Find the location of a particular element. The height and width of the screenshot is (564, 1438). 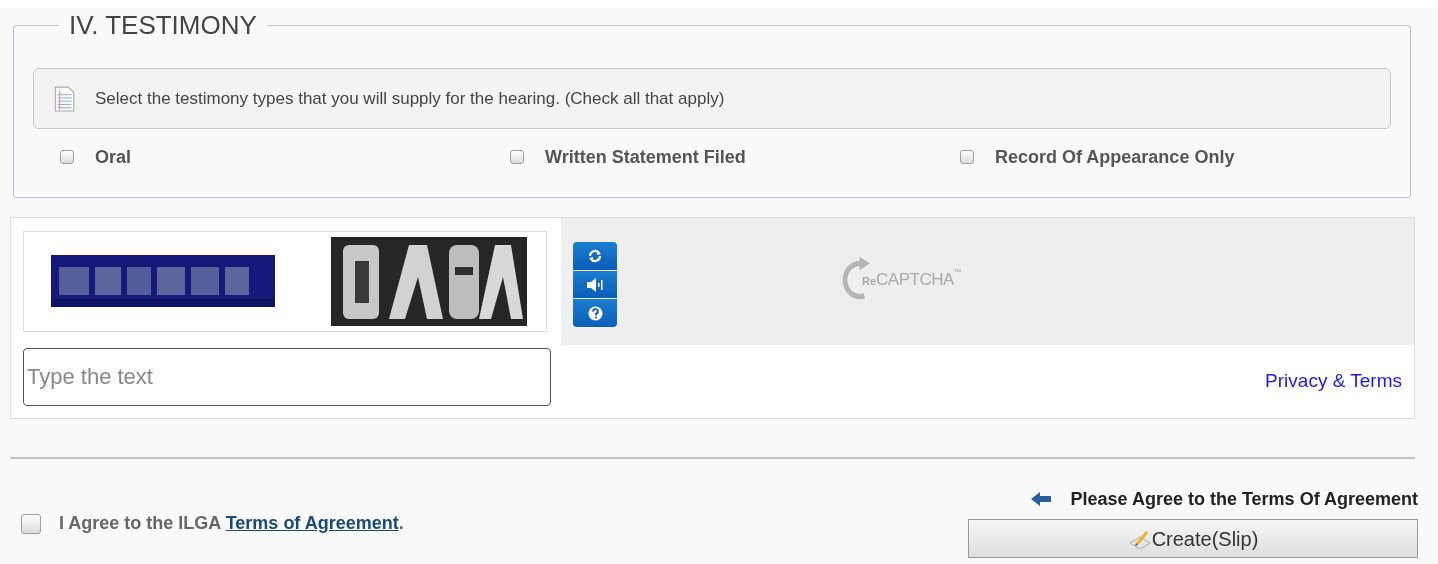

option-label: Oral is located at coordinates (113, 157).